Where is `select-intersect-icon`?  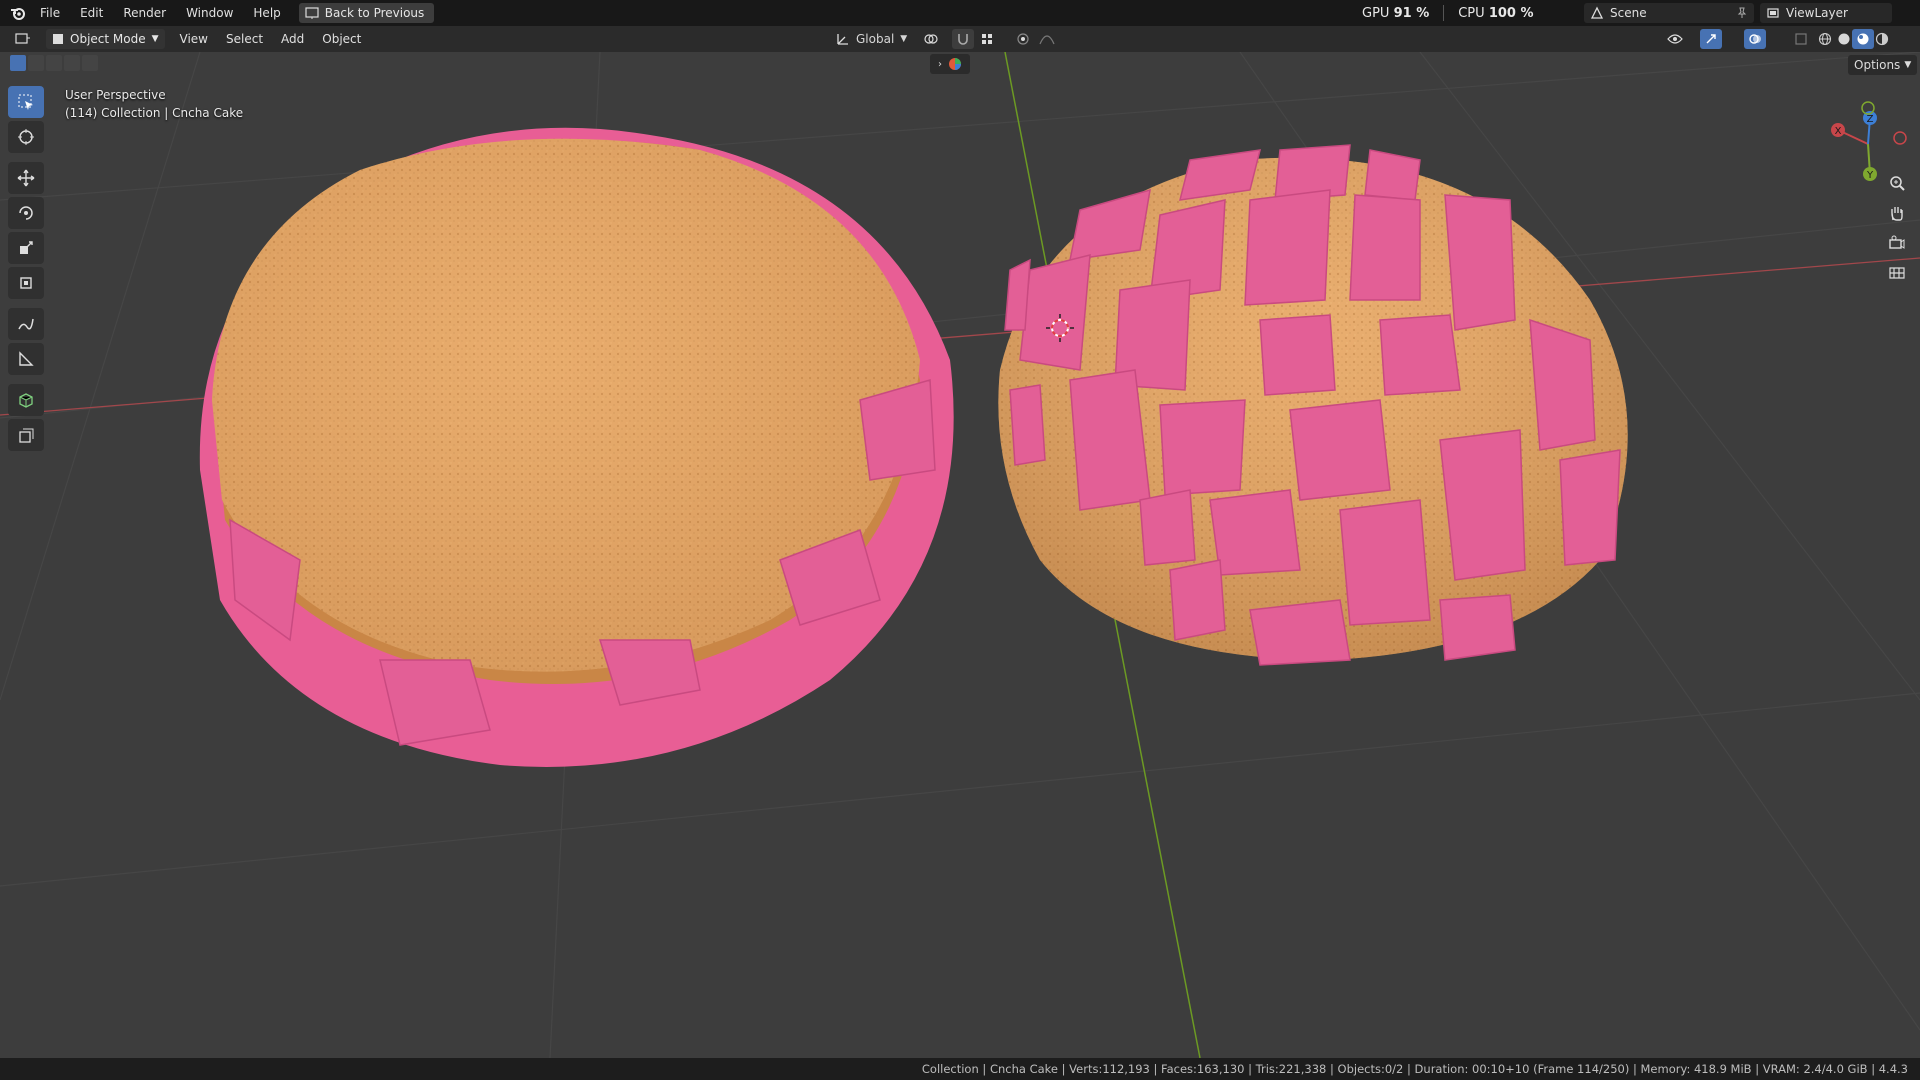
select-intersect-icon is located at coordinates (90, 63).